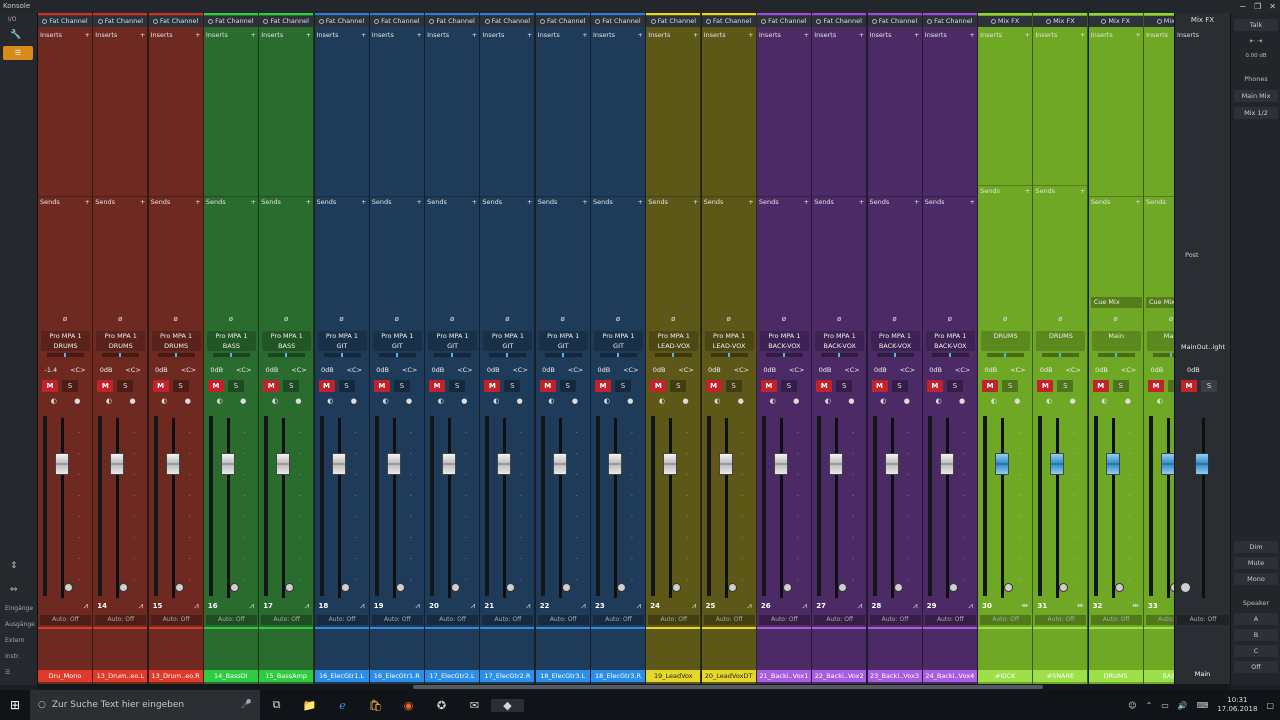 This screenshot has height=720, width=1280. I want to click on mute-monitor-button: Mute, so click(1256, 563).